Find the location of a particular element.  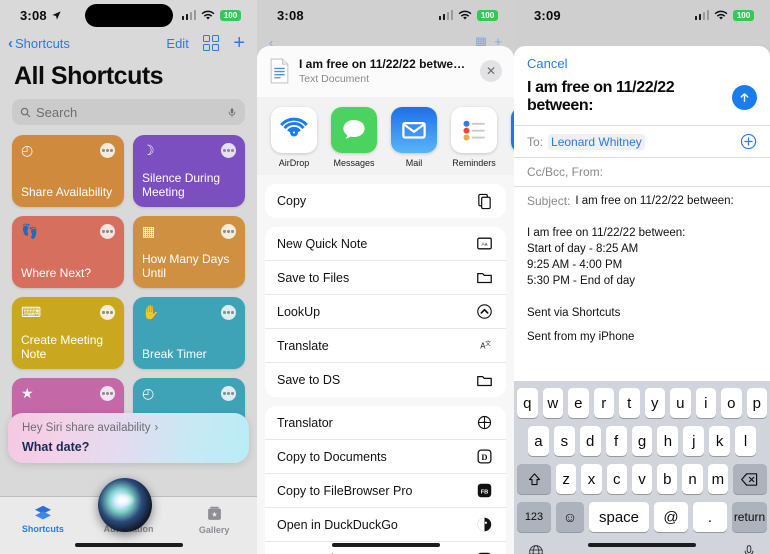

key-r: r is located at coordinates (603, 403).